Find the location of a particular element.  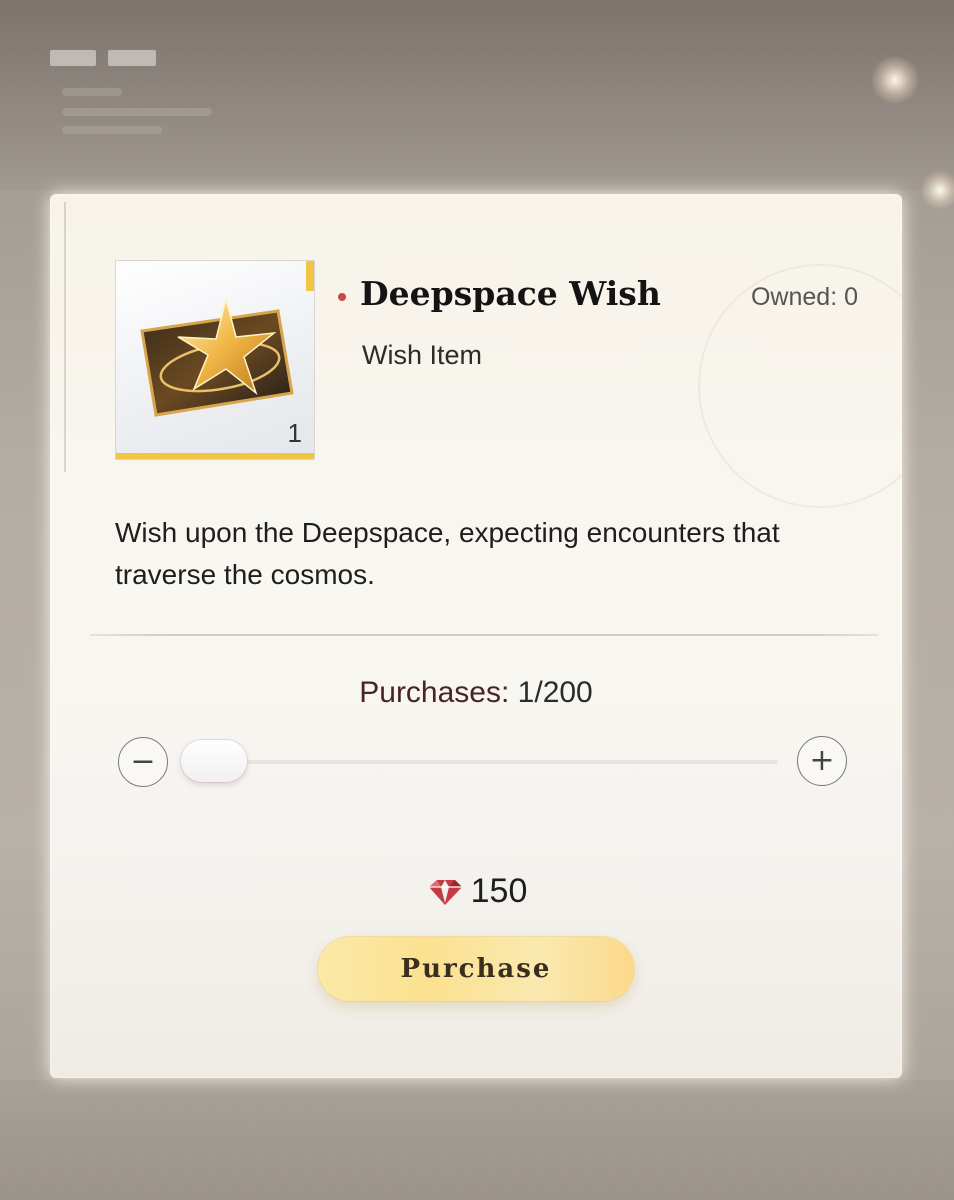

item-type: Wish Item is located at coordinates (422, 355).